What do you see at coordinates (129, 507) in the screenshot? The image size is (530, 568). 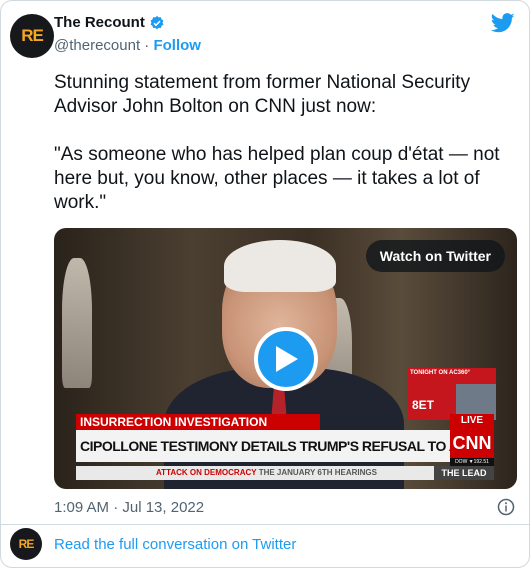 I see `tweet-timestamp: 1:09 AM · Jul 13, 2022` at bounding box center [129, 507].